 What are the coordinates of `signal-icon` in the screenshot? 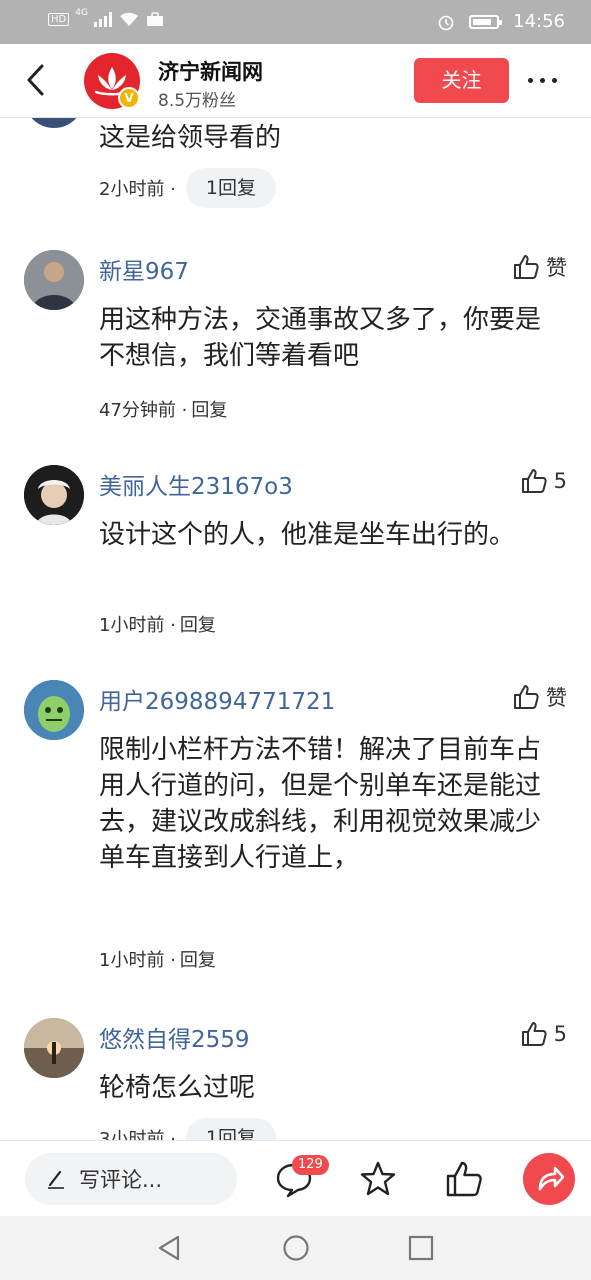 It's located at (102, 19).